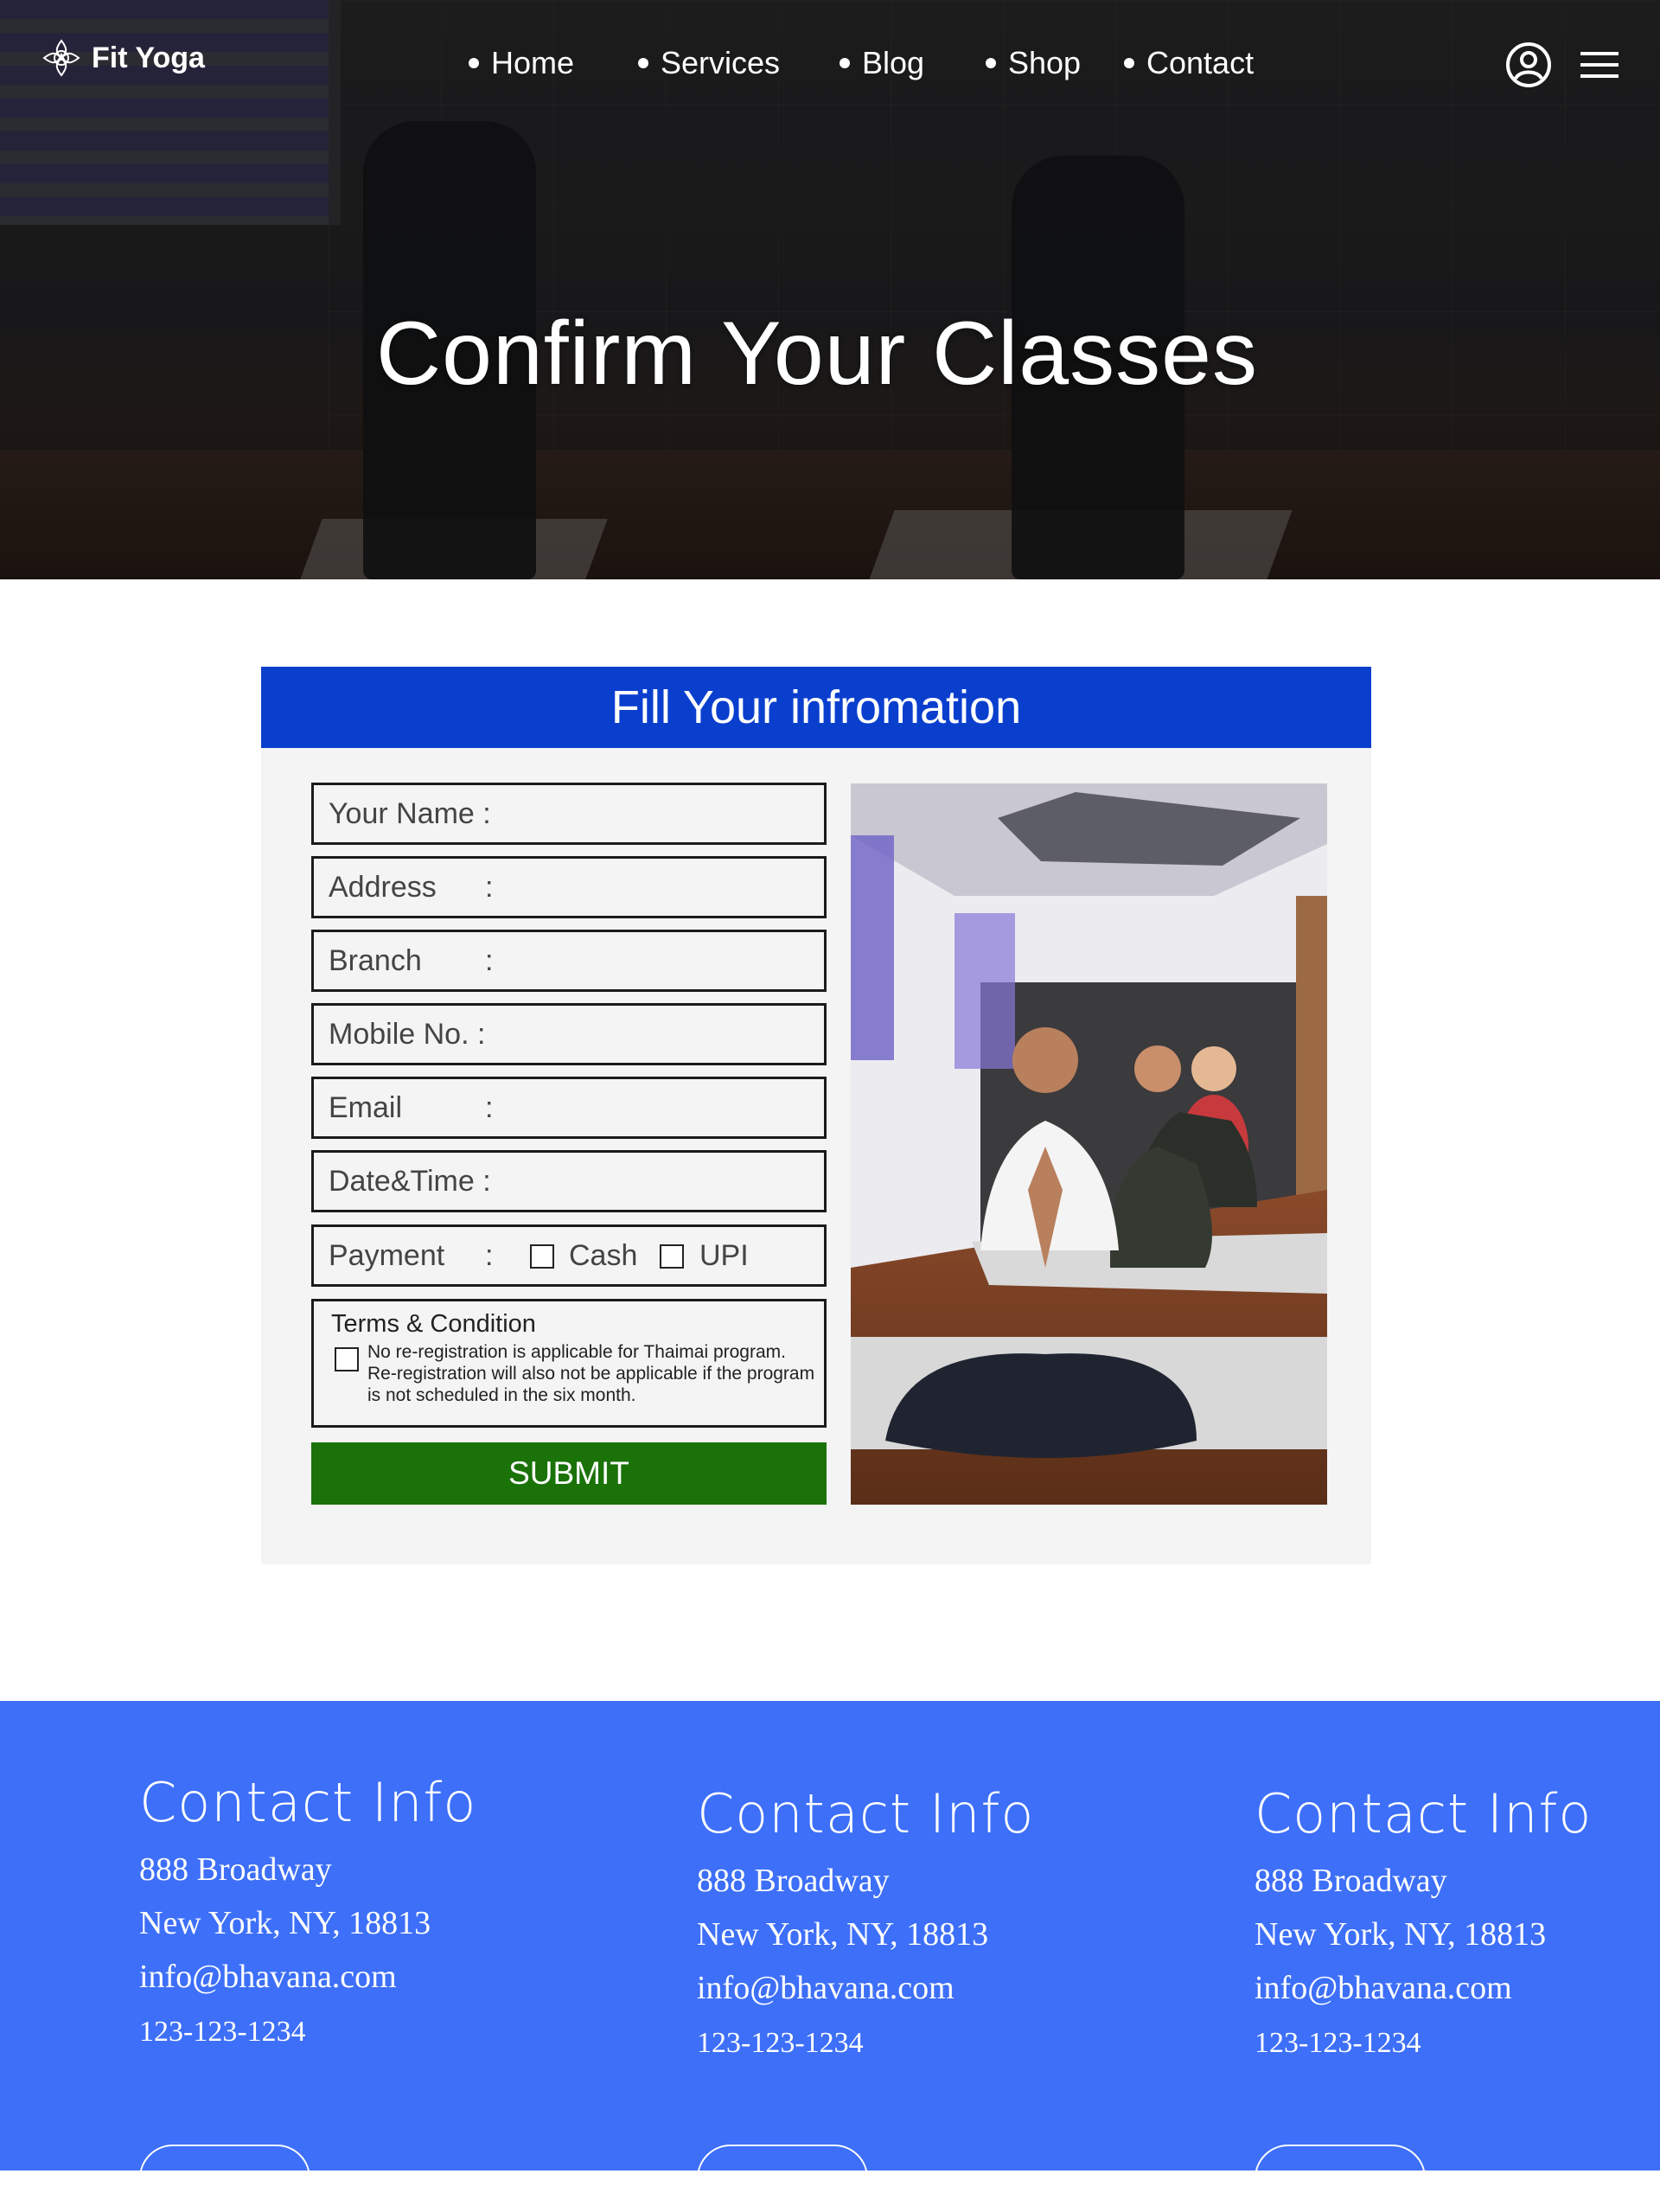 Image resolution: width=1660 pixels, height=2212 pixels. Describe the element at coordinates (1599, 65) in the screenshot. I see `hamburger-menu-icon` at that location.